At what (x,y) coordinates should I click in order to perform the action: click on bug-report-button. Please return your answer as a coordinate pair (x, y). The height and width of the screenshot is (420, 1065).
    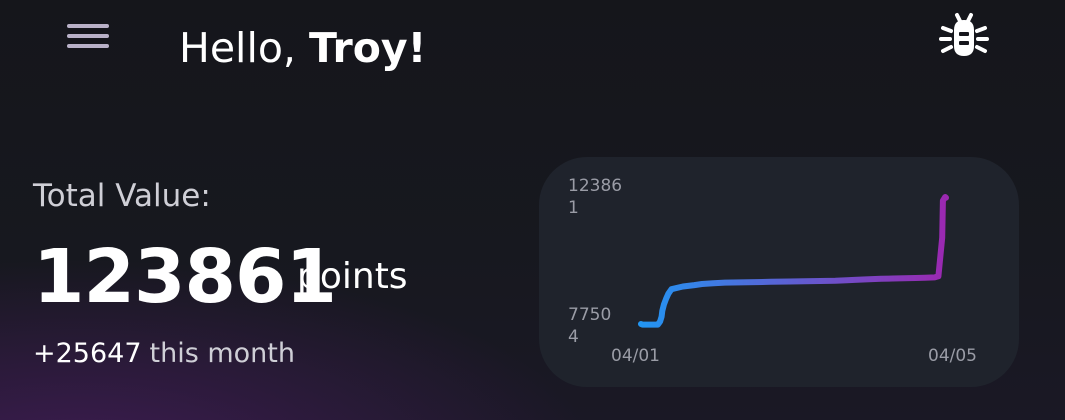
    Looking at the image, I should click on (964, 33).